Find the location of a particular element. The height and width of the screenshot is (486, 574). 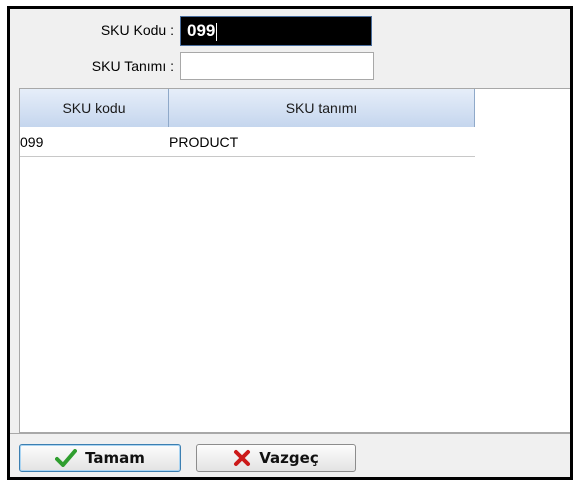

sku-code-label: SKU Kodu : is located at coordinates (137, 30).